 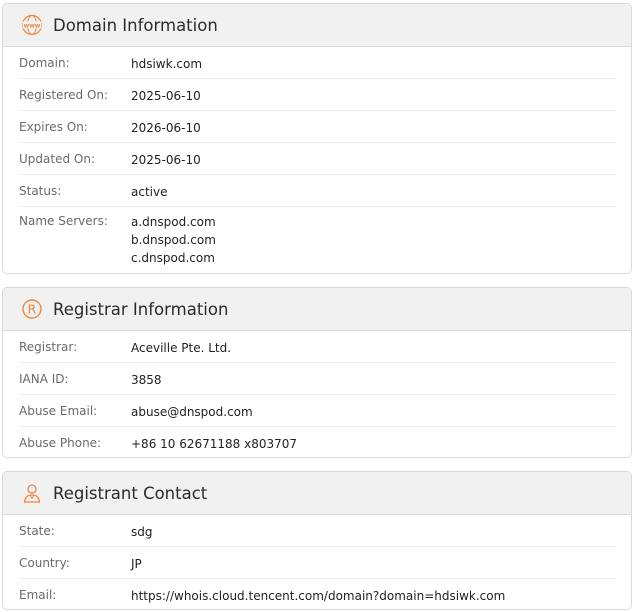 What do you see at coordinates (58, 411) in the screenshot?
I see `abuse-email-label: Abuse Email:` at bounding box center [58, 411].